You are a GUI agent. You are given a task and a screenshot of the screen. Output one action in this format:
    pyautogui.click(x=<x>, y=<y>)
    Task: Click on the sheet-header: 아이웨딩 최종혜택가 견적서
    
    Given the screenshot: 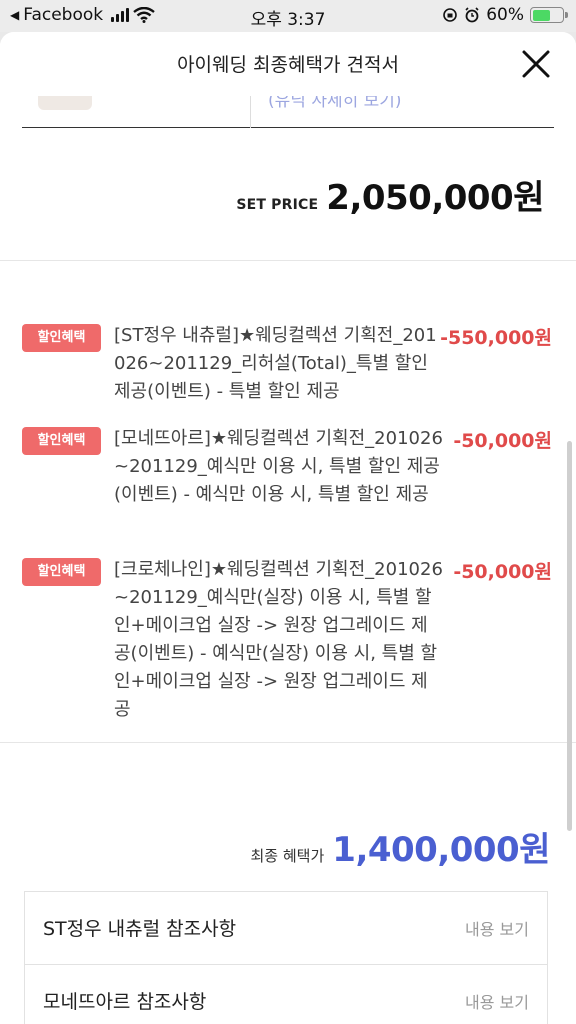 What is the action you would take?
    pyautogui.click(x=288, y=64)
    